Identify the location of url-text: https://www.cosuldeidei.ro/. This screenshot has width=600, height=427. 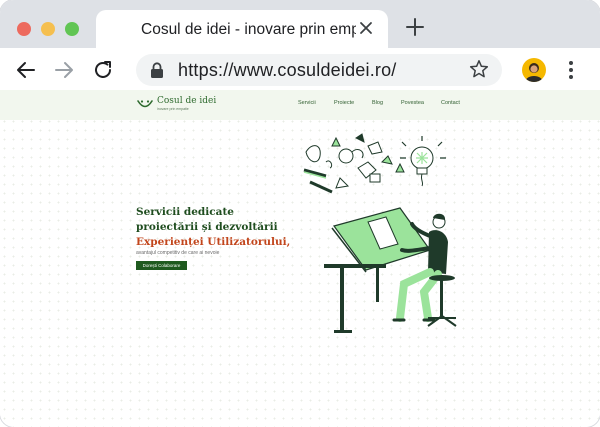
(287, 70).